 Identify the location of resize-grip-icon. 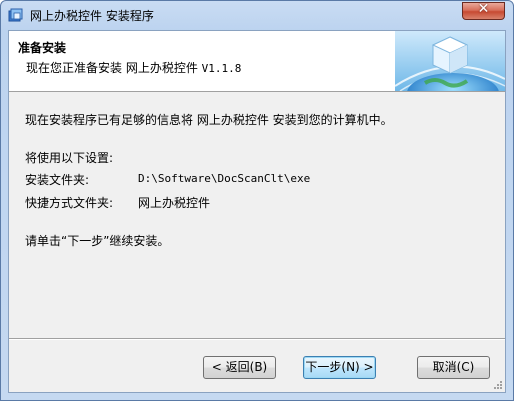
(498, 385).